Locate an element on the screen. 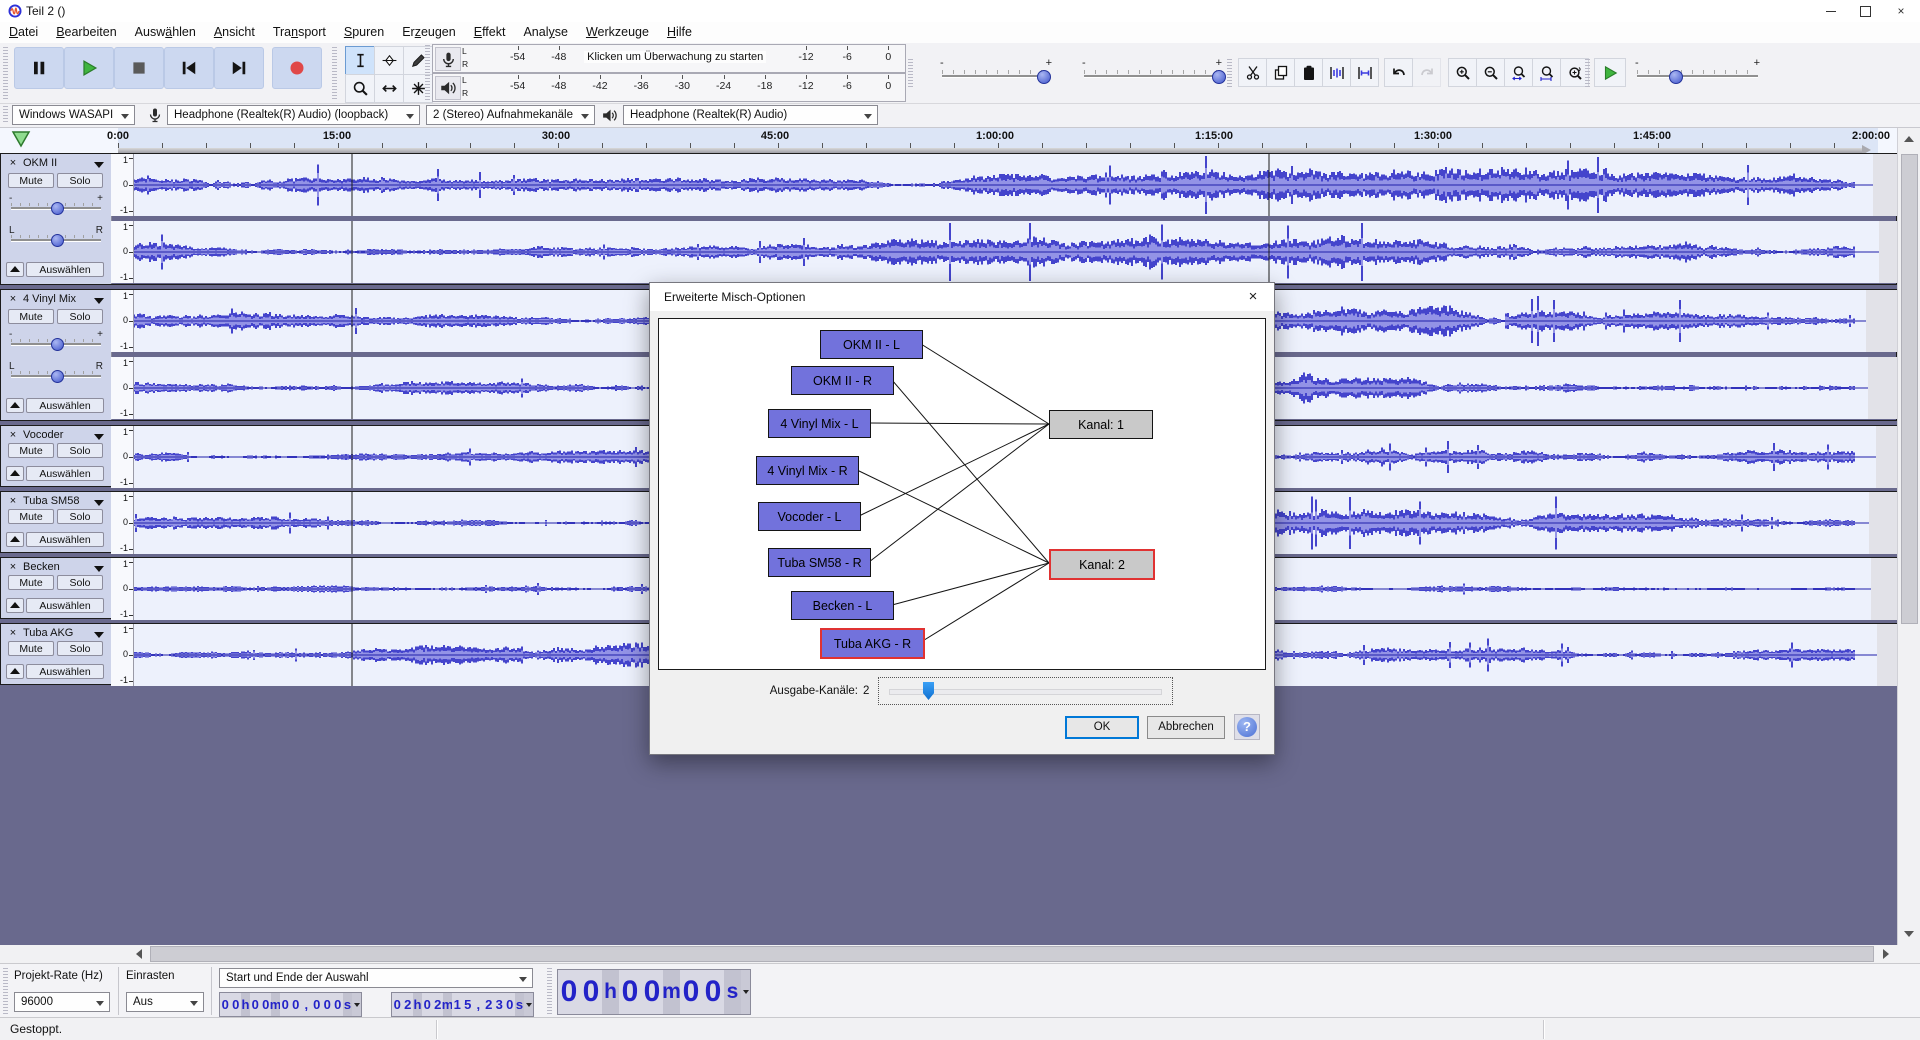  track-control-panel: × Tuba AKG Mute Solo Auswählen is located at coordinates (56, 654).